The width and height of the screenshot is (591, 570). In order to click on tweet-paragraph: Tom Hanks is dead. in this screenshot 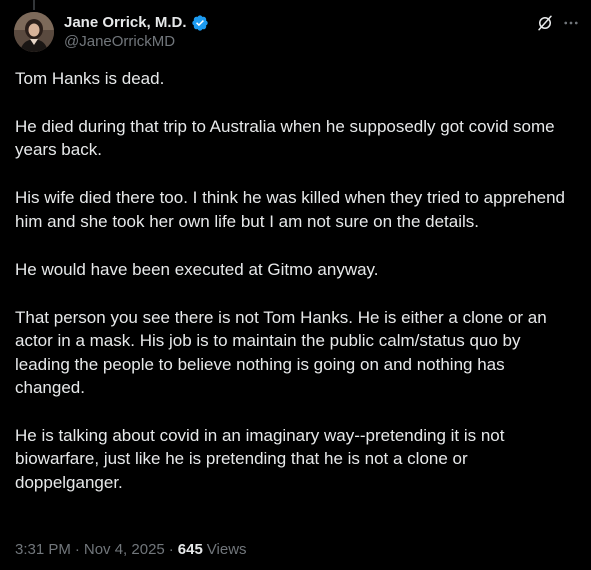, I will do `click(90, 78)`.